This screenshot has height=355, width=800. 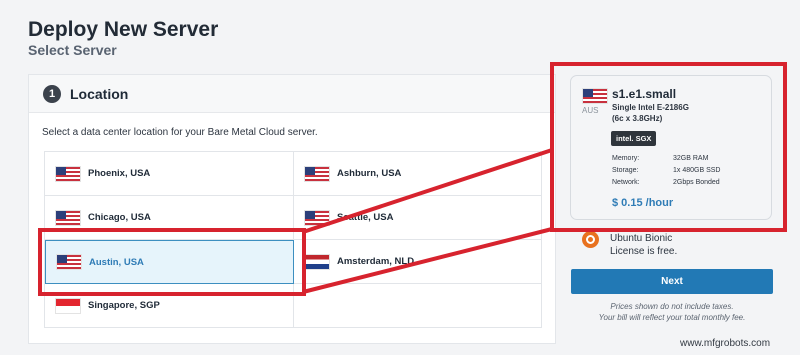 I want to click on os-license-note: License is free., so click(x=644, y=251).